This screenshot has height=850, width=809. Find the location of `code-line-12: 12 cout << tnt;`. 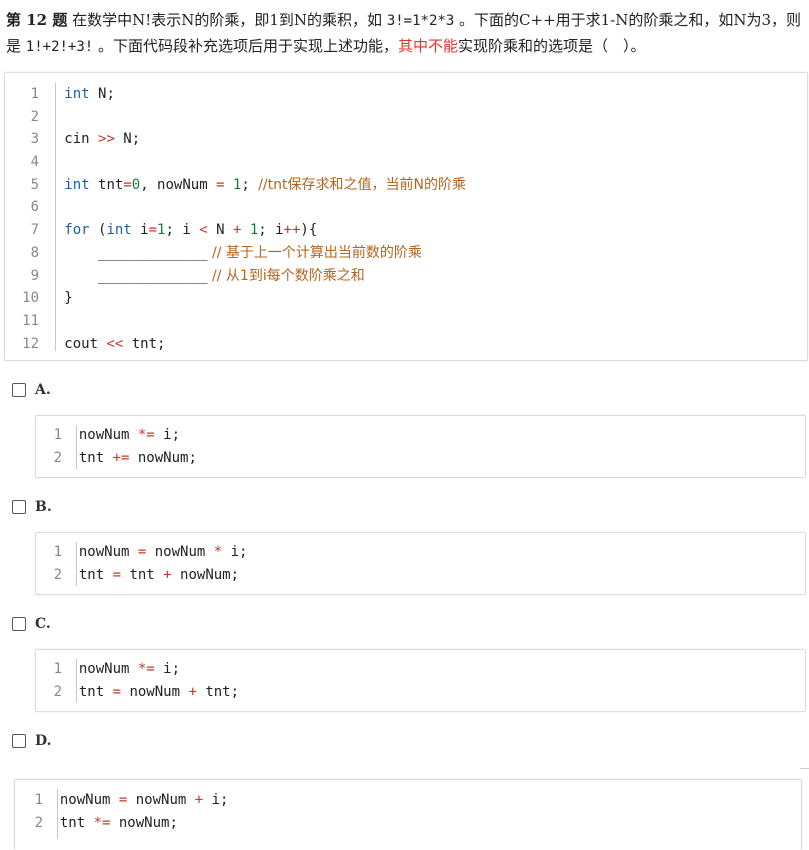

code-line-12: 12 cout << tnt; is located at coordinates (235, 344).